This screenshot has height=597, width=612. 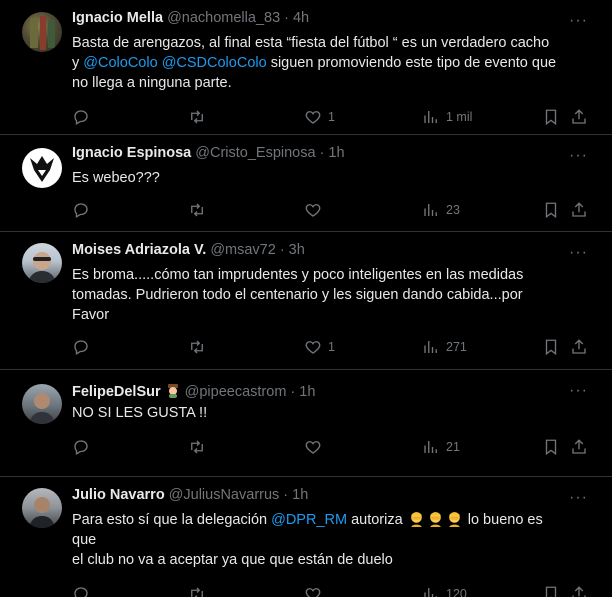 What do you see at coordinates (131, 153) in the screenshot?
I see `display-name: Ignacio Espinosa` at bounding box center [131, 153].